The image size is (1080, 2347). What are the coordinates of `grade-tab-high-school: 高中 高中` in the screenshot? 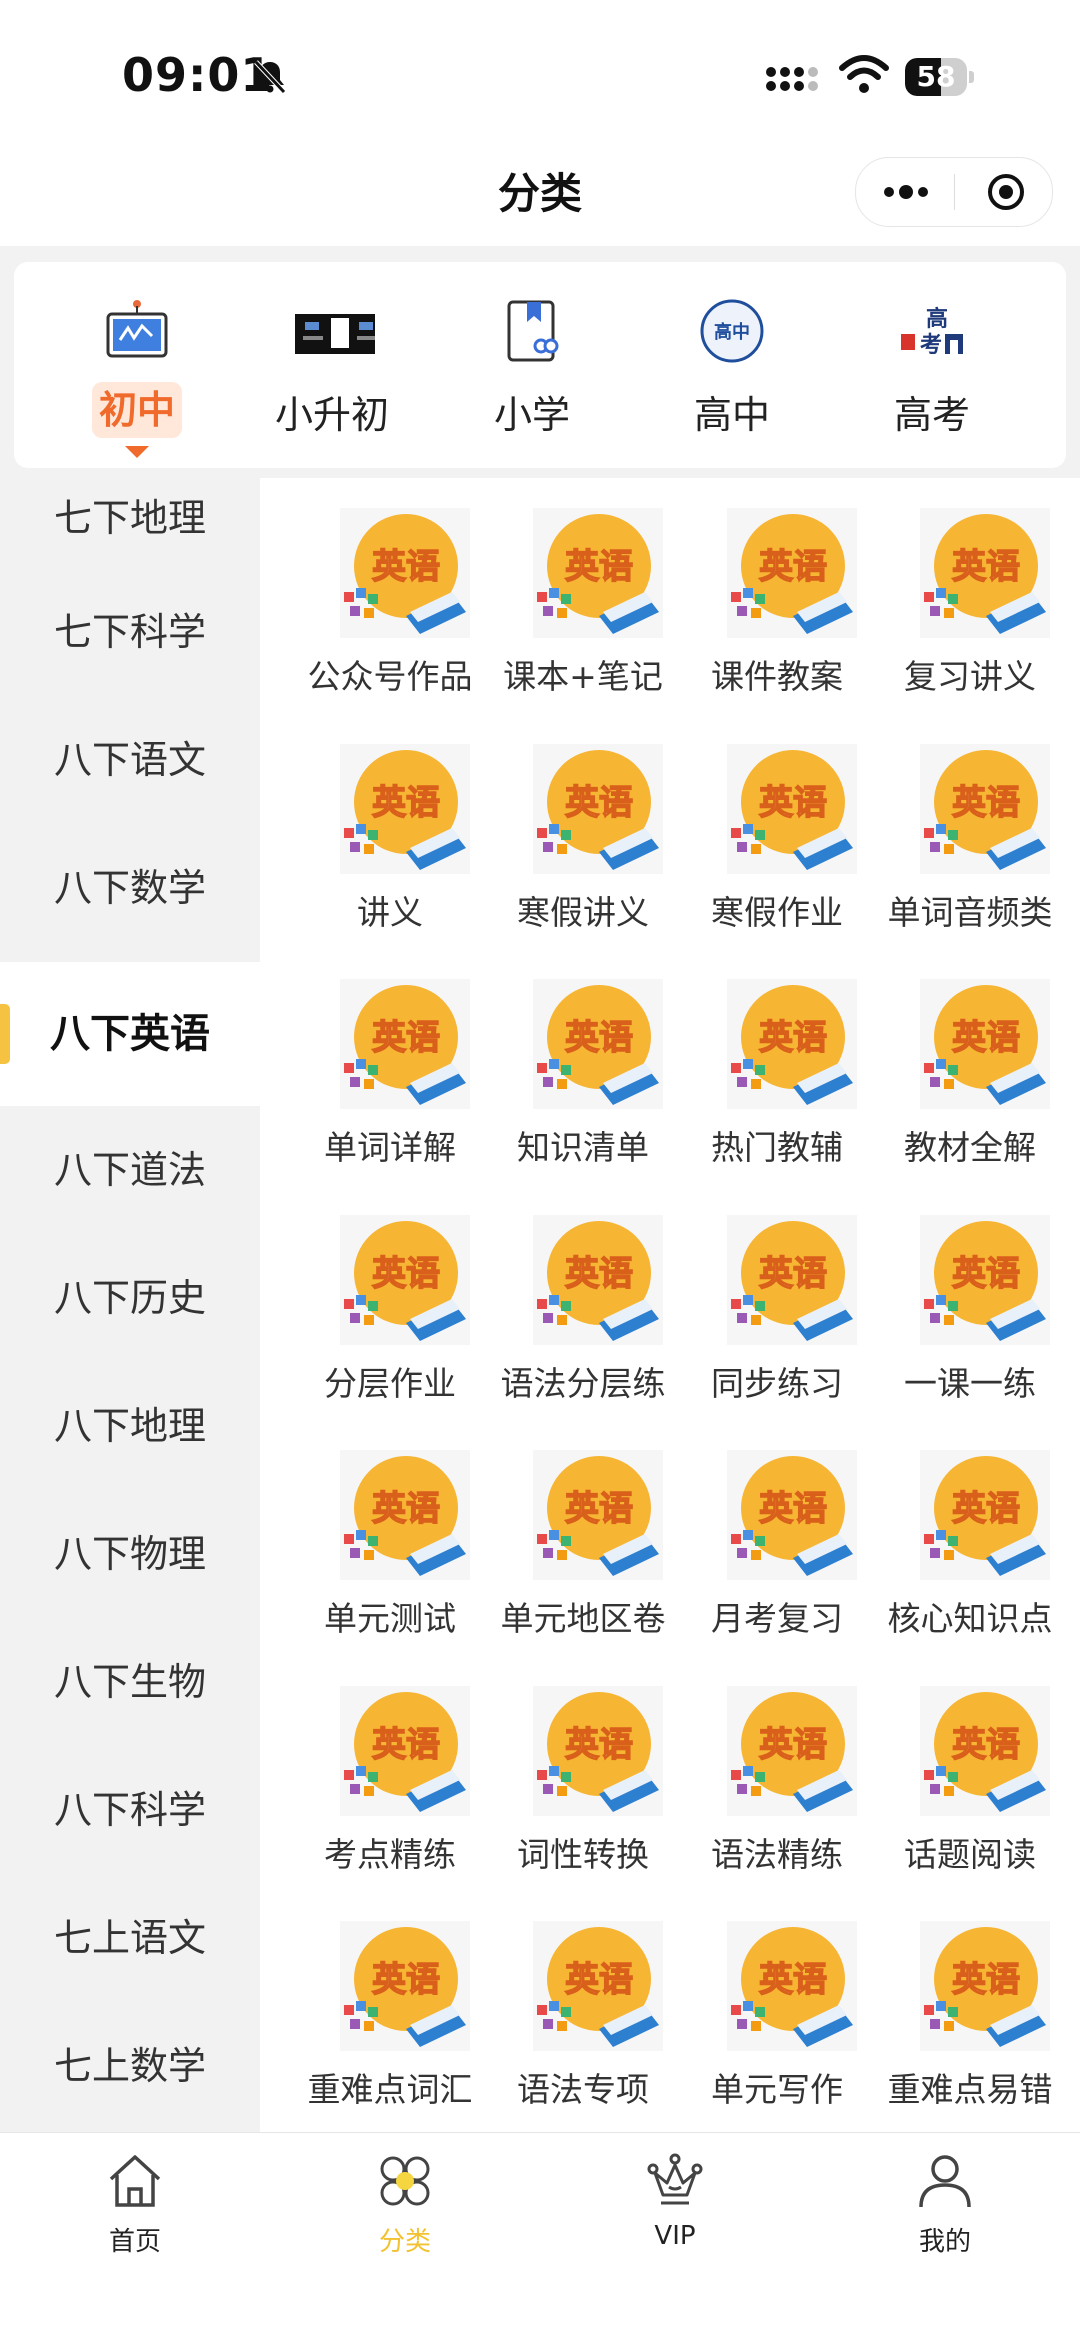 It's located at (732, 371).